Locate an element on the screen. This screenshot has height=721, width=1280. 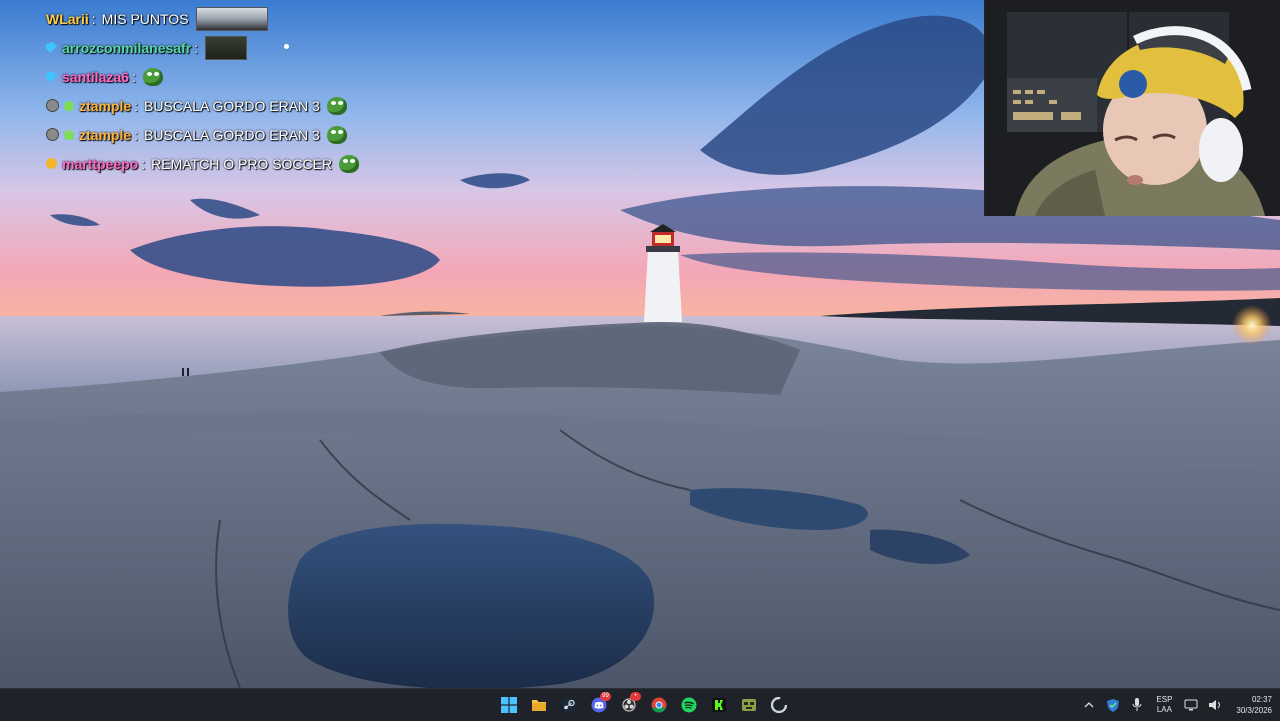
kick-taskbar-button is located at coordinates (719, 705).